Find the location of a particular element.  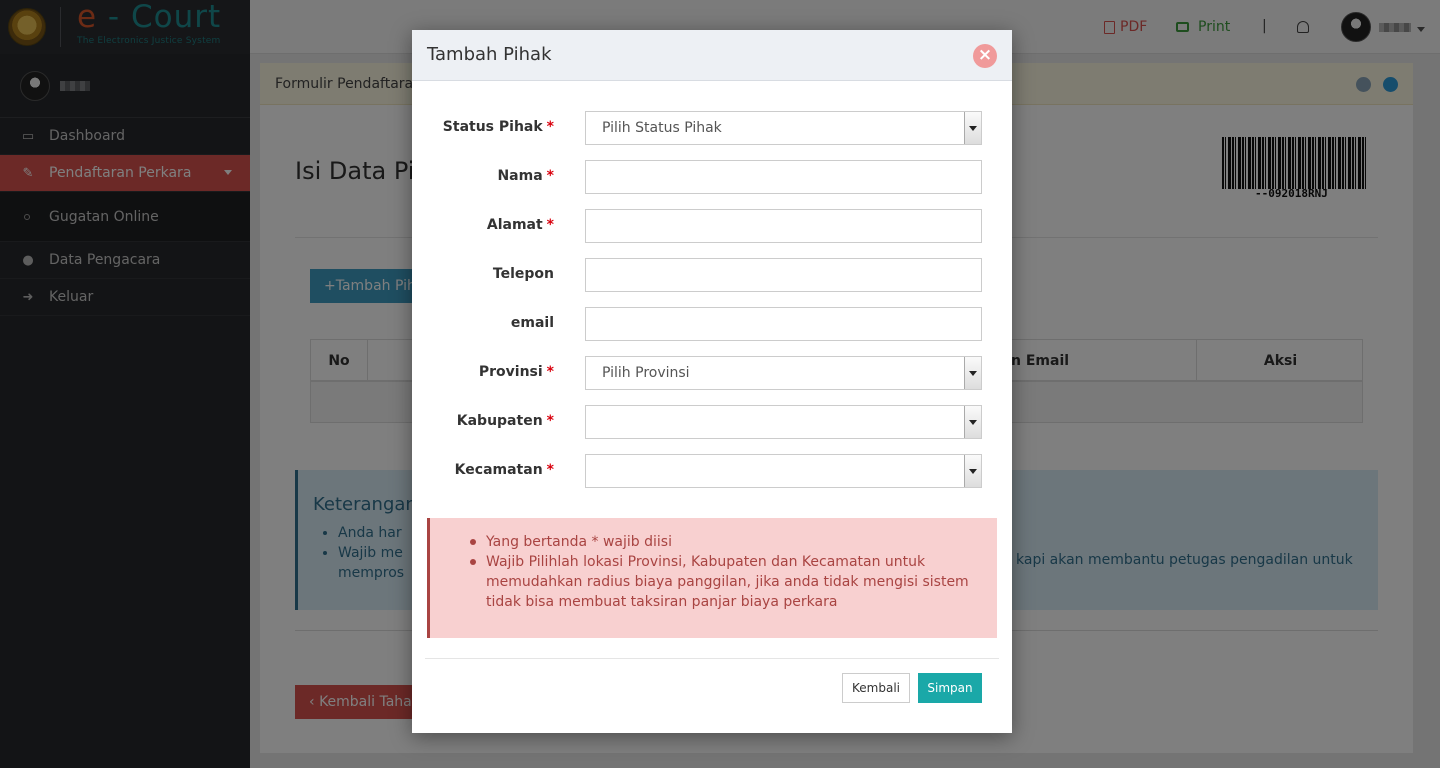

form-row-status-pihak: Status Pihak * Pilih Status Pihak is located at coordinates (712, 128).